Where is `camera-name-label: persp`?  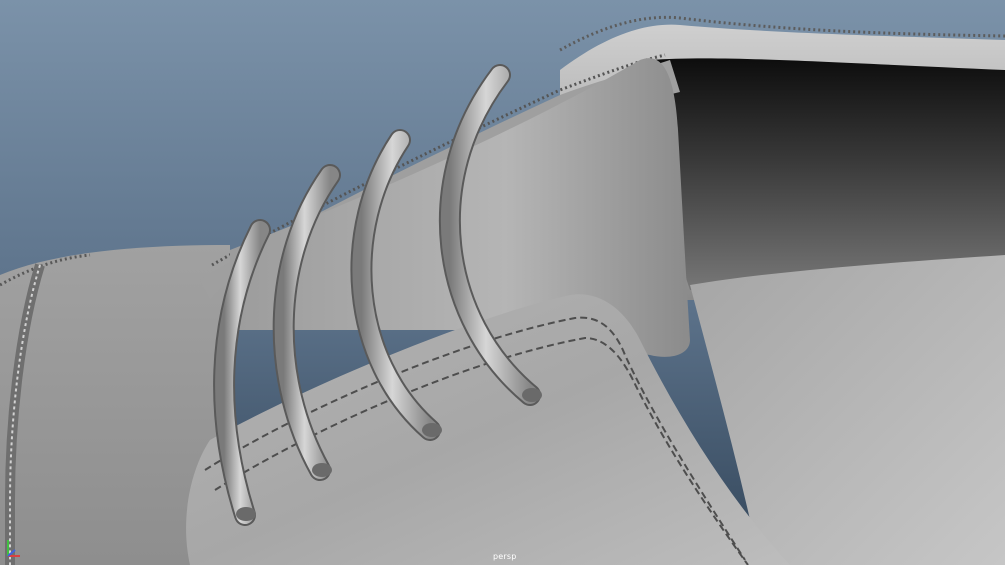
camera-name-label: persp is located at coordinates (505, 556).